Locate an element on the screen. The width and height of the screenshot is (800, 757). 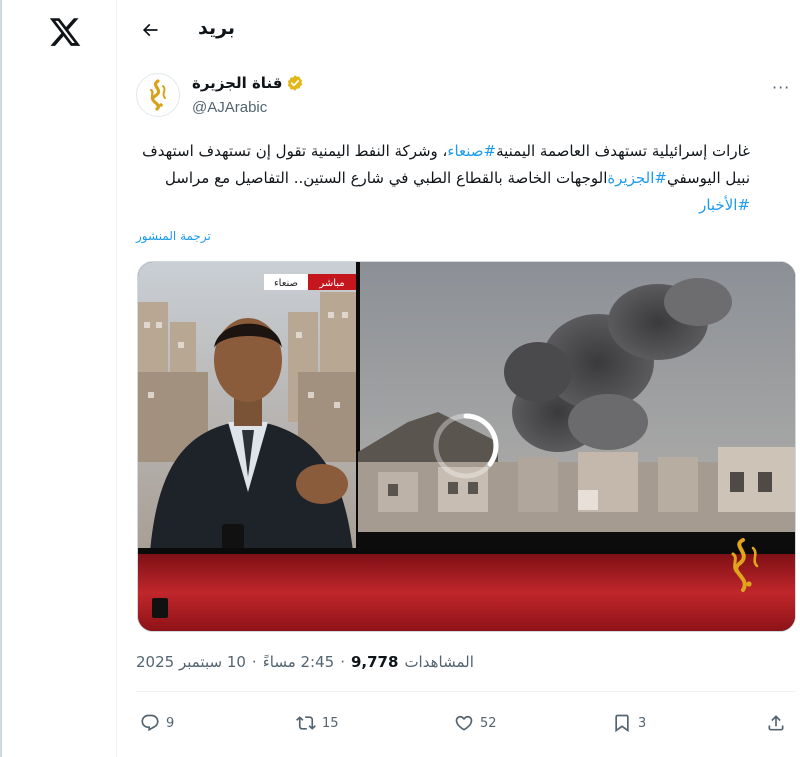
reply-count: 9 is located at coordinates (170, 723).